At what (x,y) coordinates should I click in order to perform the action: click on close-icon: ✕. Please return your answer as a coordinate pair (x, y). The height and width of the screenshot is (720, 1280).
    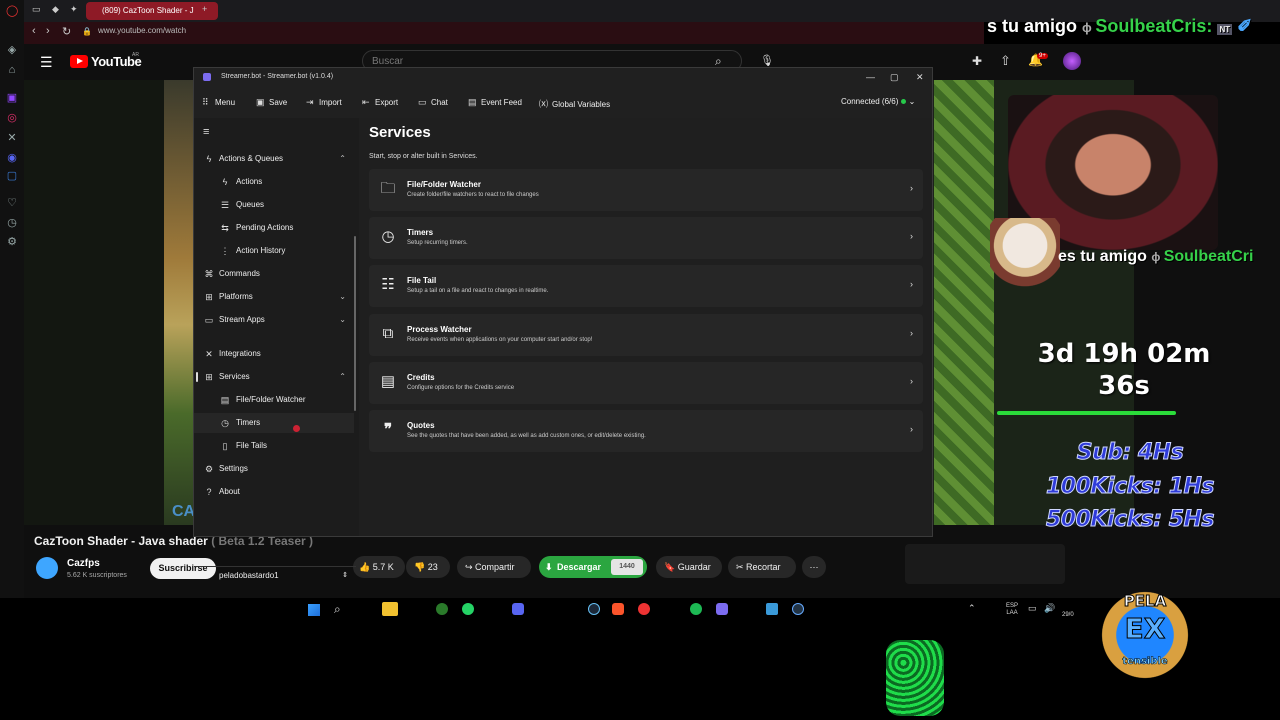
    Looking at the image, I should click on (920, 77).